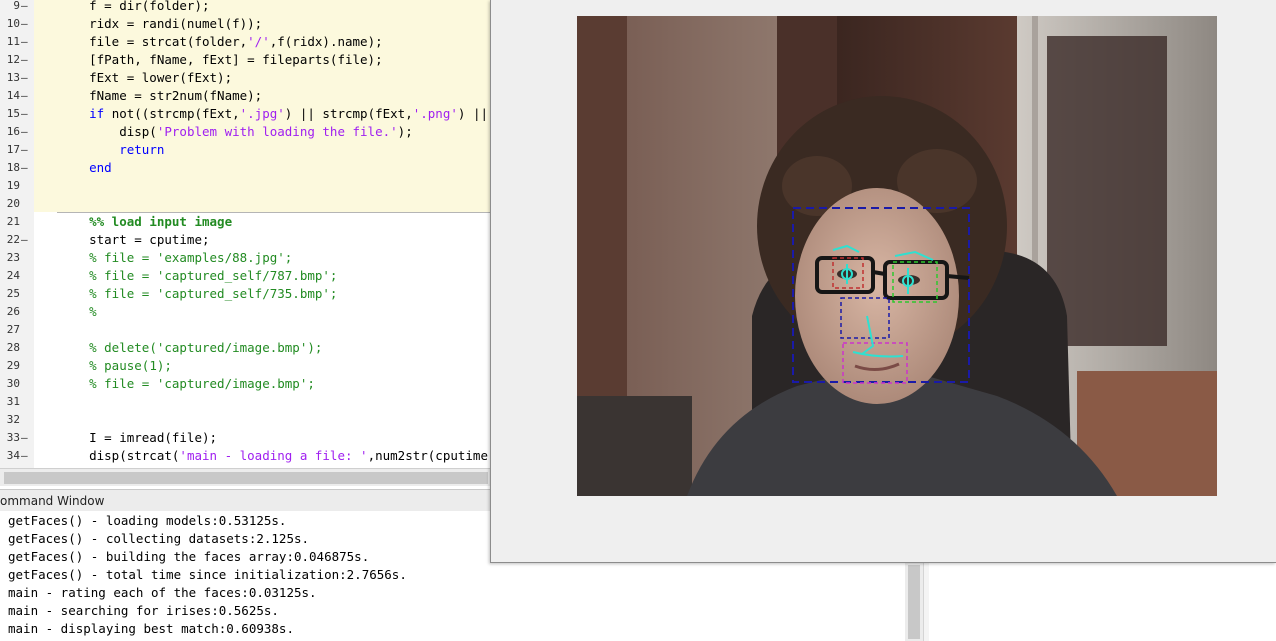  I want to click on code-line: 18– end, so click(245, 168).